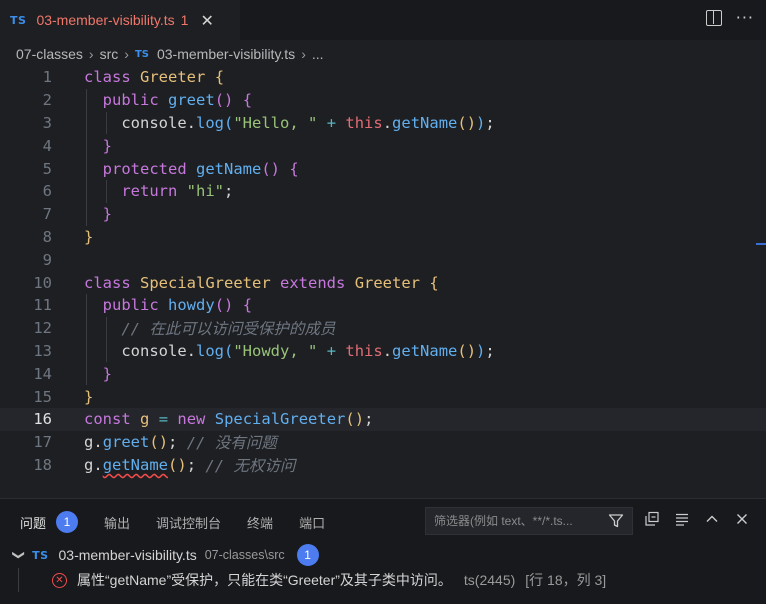  What do you see at coordinates (307, 555) in the screenshot?
I see `problem-file-count-badge: 1` at bounding box center [307, 555].